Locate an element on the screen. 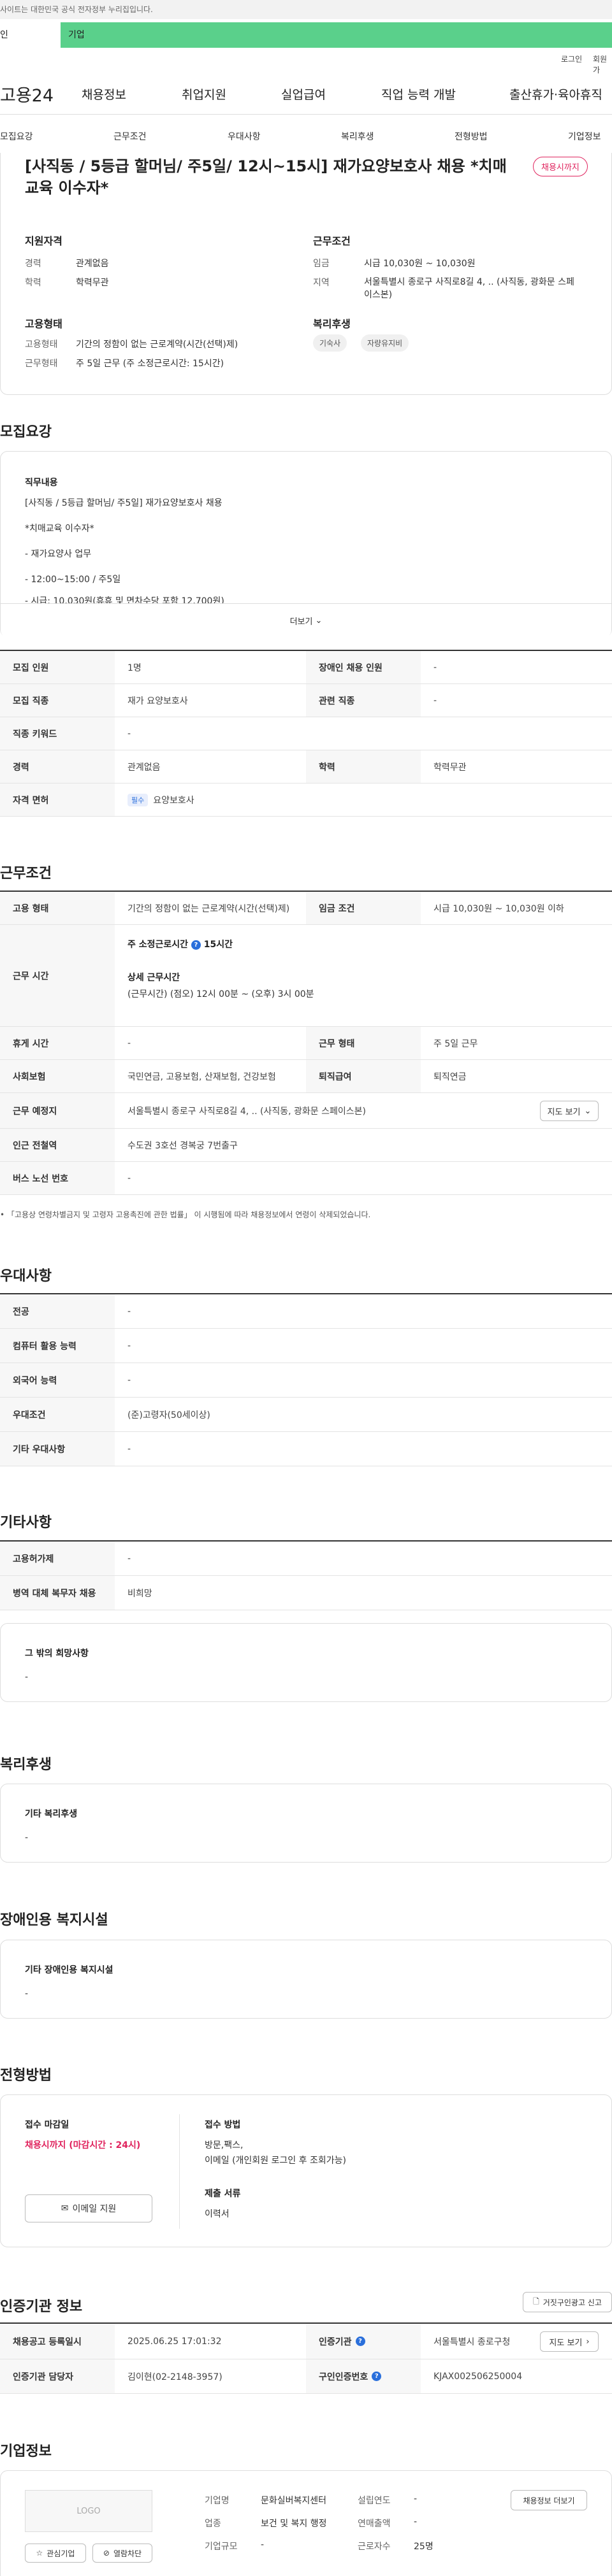  table-header: 임금 조건 is located at coordinates (363, 908).